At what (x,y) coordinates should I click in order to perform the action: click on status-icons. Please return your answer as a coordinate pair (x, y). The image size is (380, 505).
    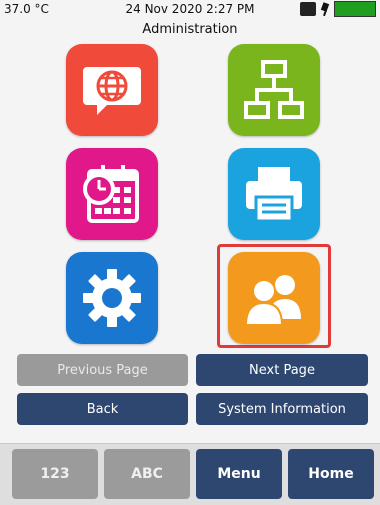
    Looking at the image, I should click on (338, 9).